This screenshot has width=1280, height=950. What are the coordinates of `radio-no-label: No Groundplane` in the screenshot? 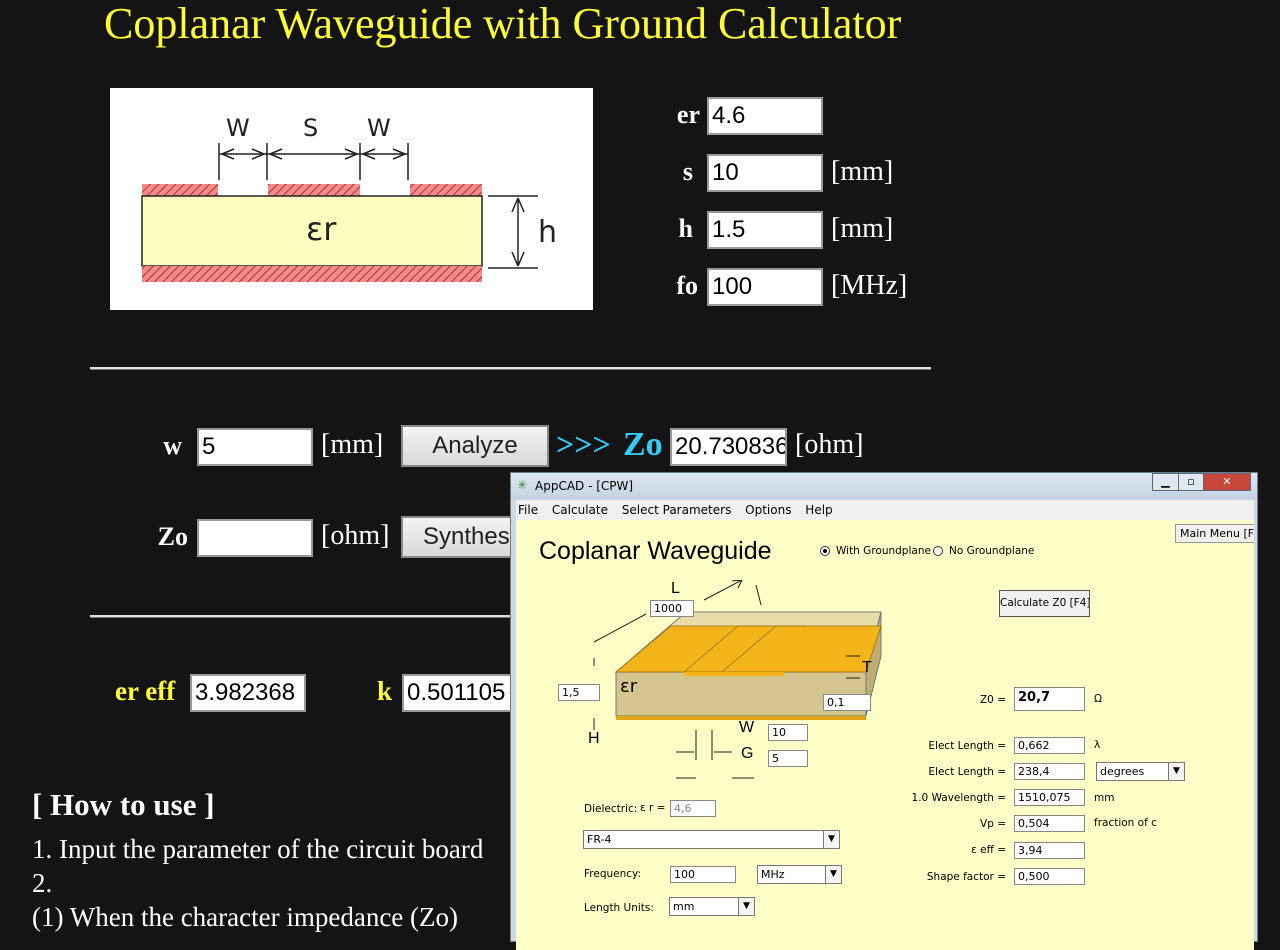 It's located at (992, 551).